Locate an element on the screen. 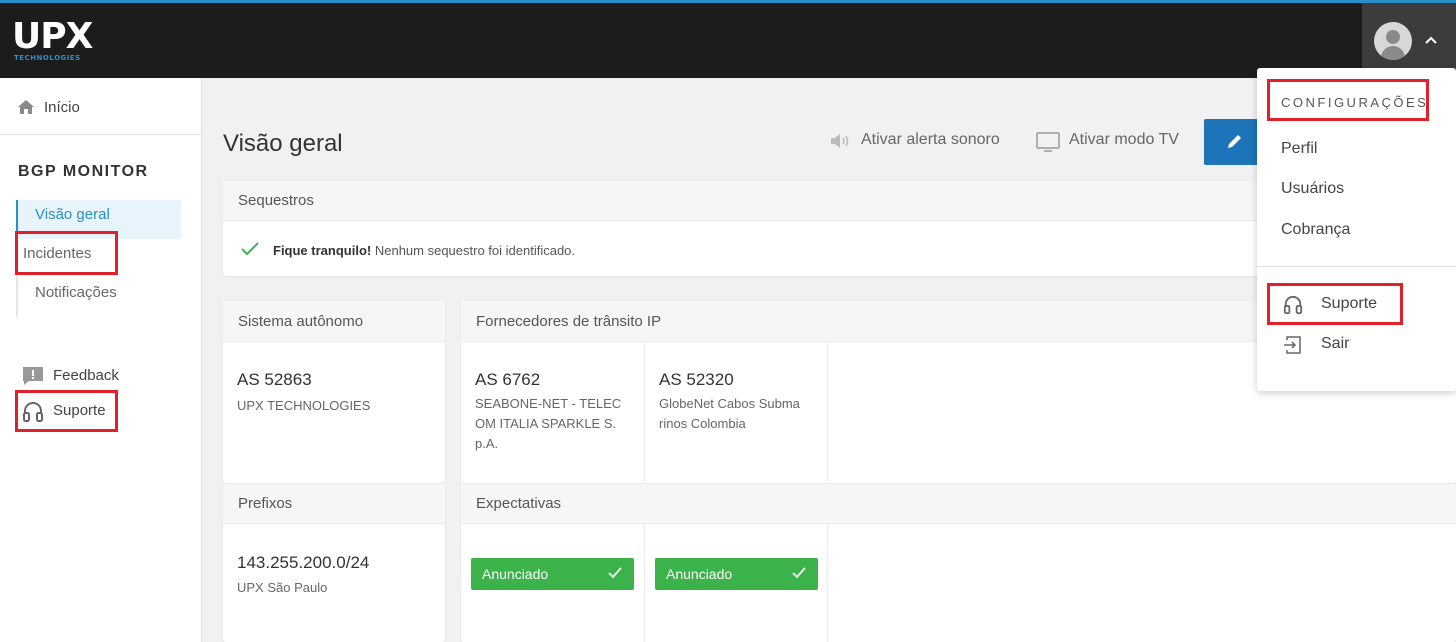 The image size is (1456, 642). prefix-name: UPX São Paulo is located at coordinates (282, 587).